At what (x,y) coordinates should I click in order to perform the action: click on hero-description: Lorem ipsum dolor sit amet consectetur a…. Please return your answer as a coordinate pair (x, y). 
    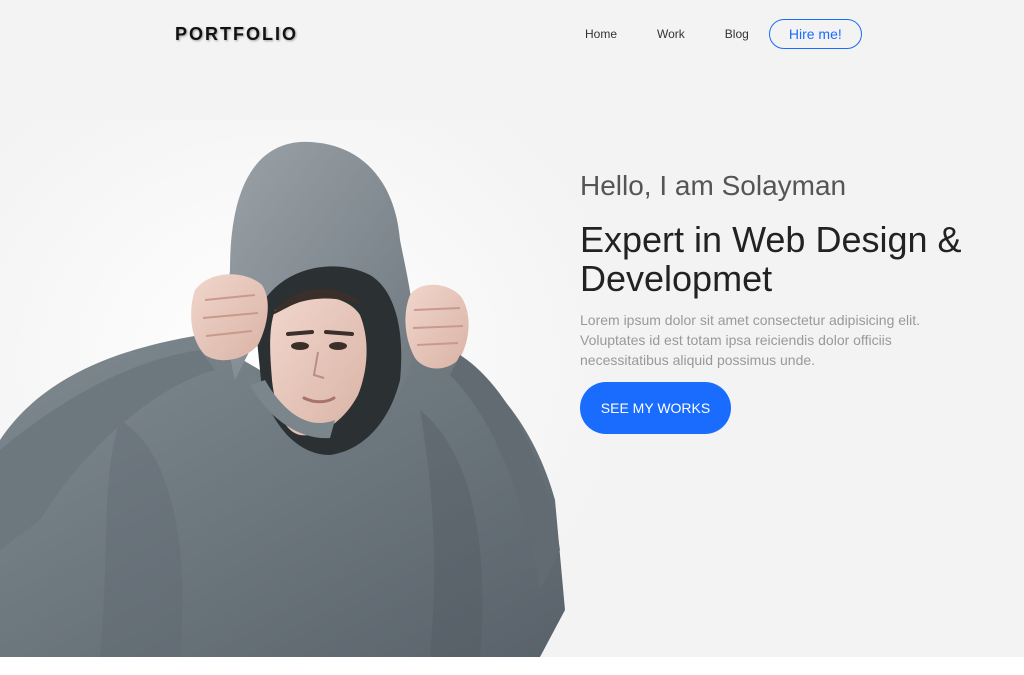
    Looking at the image, I should click on (750, 340).